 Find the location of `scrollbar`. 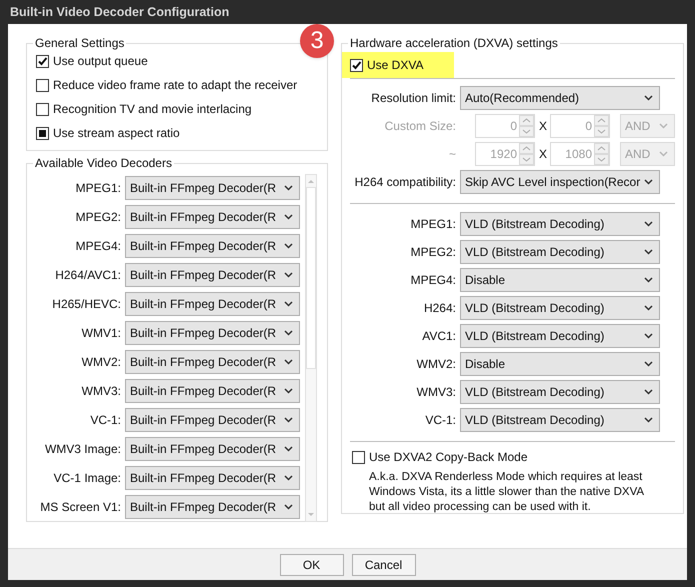

scrollbar is located at coordinates (311, 348).